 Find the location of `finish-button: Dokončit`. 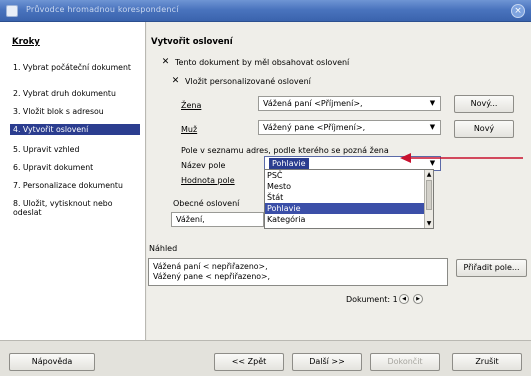

finish-button: Dokončit is located at coordinates (405, 362).